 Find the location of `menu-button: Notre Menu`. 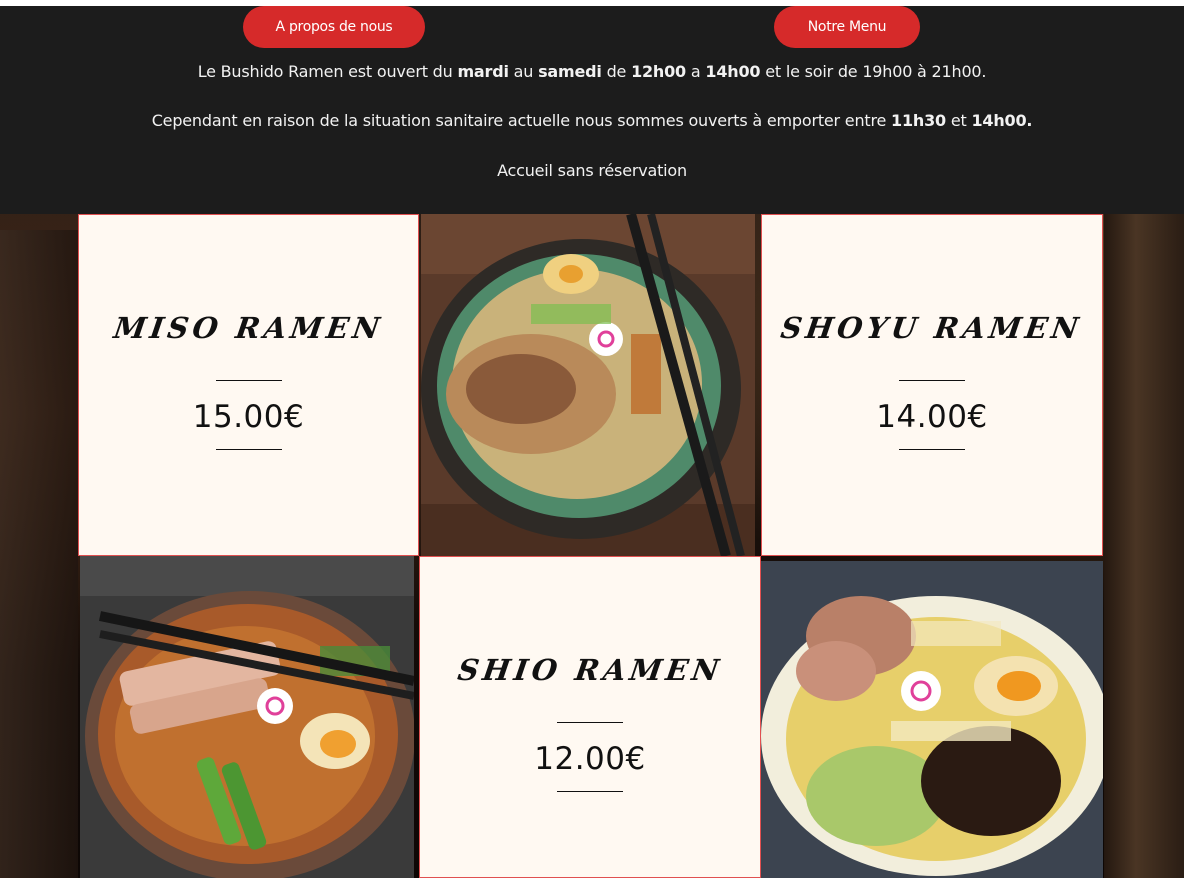

menu-button: Notre Menu is located at coordinates (847, 27).